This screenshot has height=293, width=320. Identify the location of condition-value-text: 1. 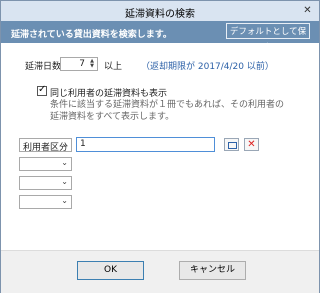
(83, 144).